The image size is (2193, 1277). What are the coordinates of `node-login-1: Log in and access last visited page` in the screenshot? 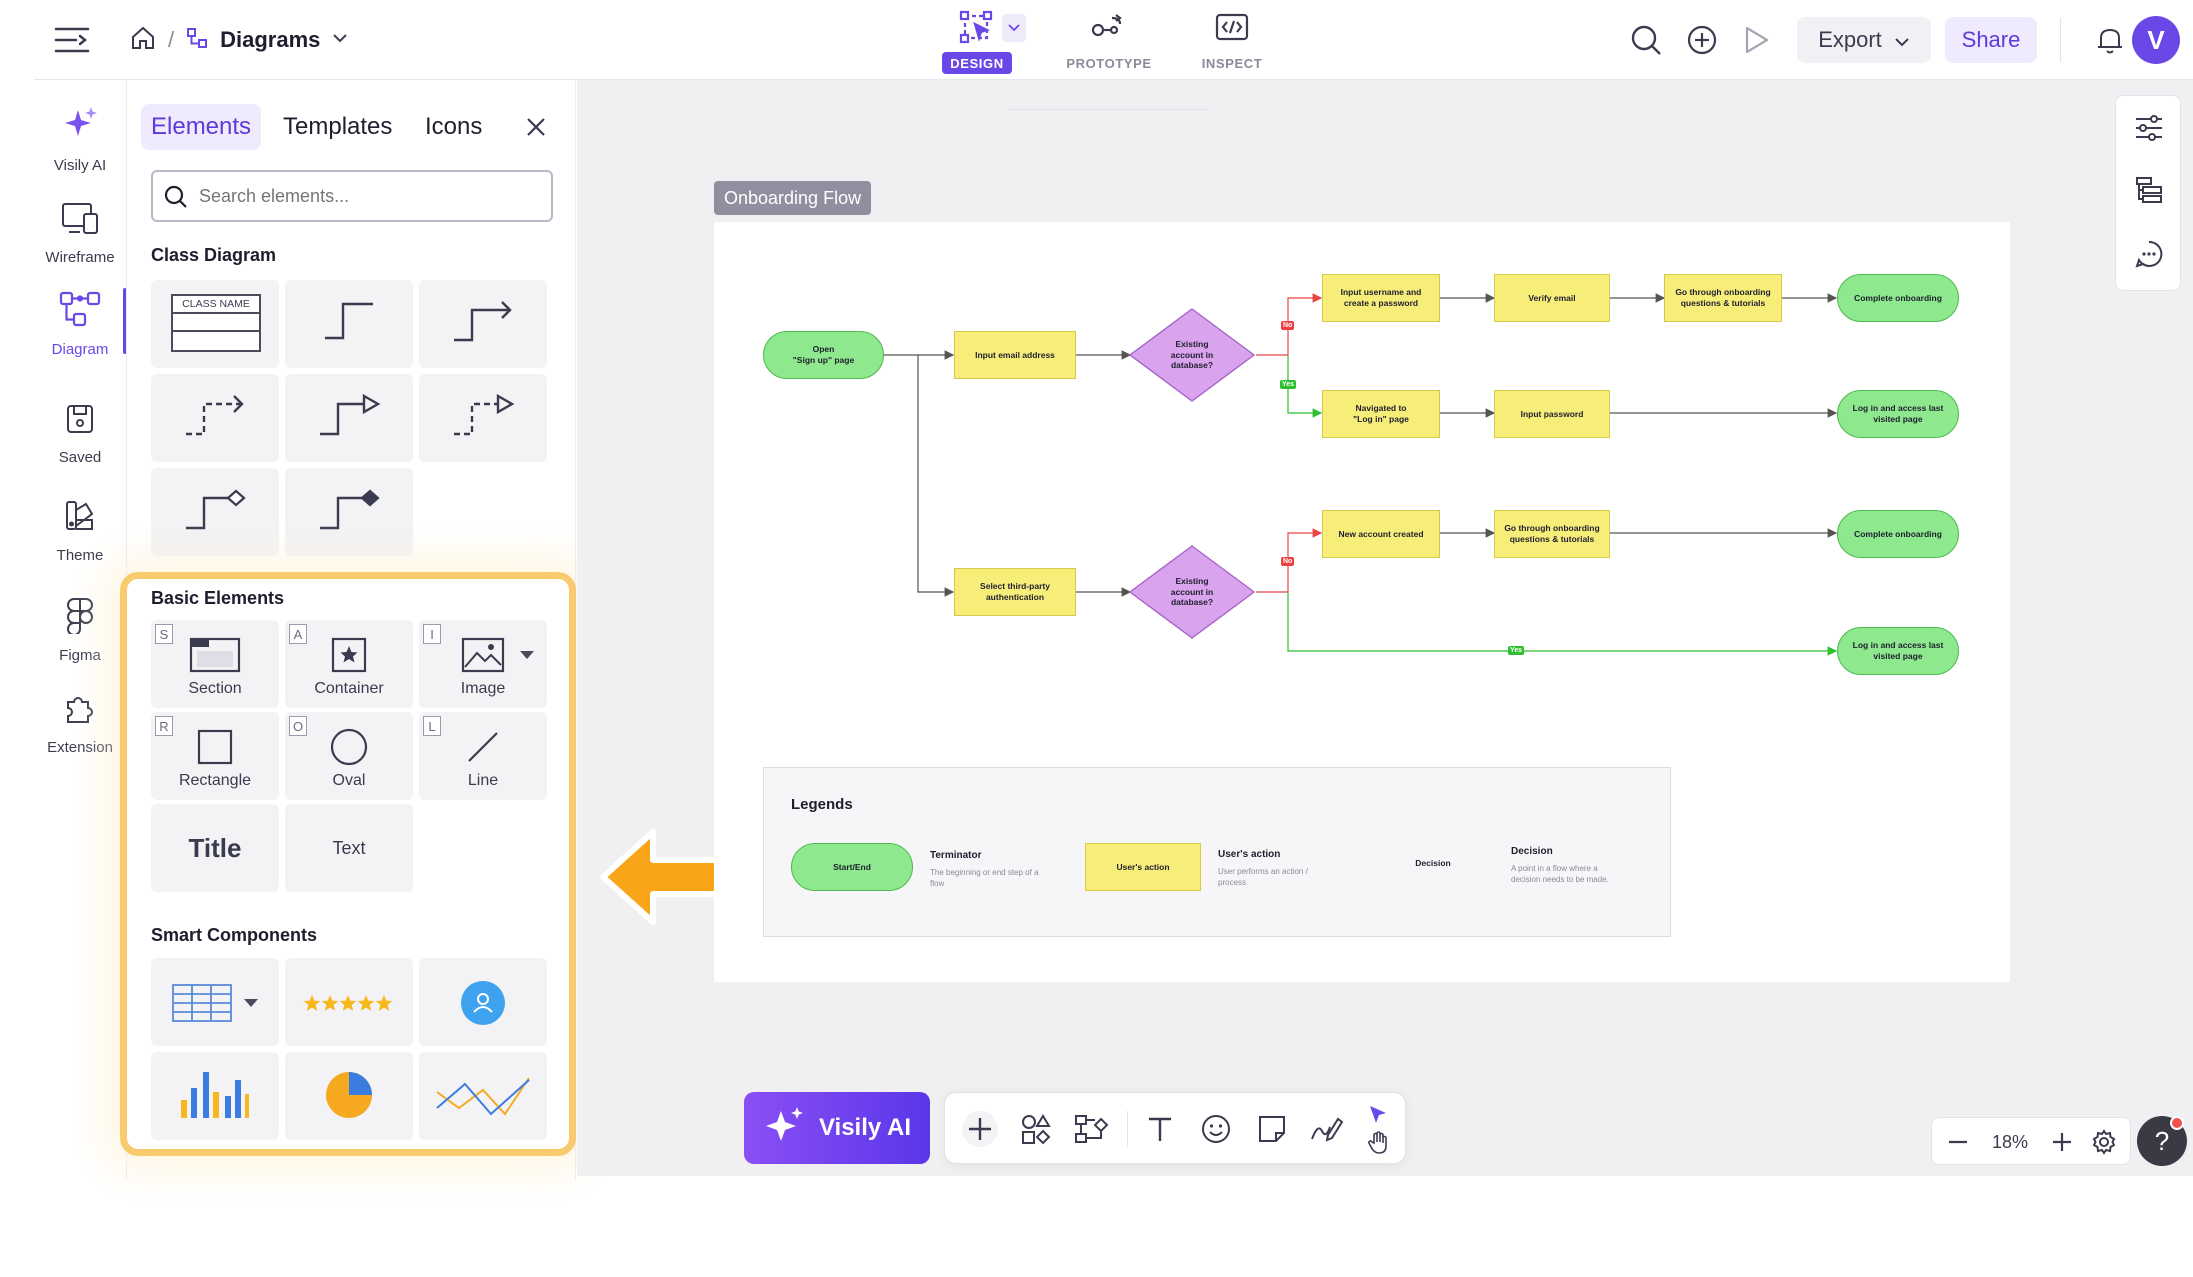 It's located at (1898, 414).